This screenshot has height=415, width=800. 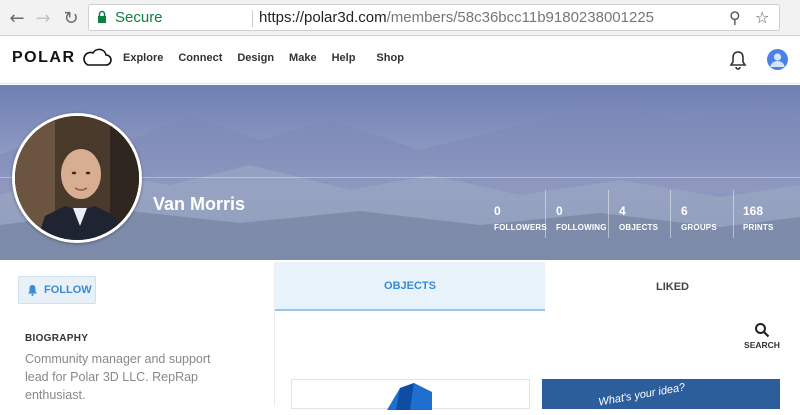 I want to click on polar-logo: POLAR, so click(x=62, y=58).